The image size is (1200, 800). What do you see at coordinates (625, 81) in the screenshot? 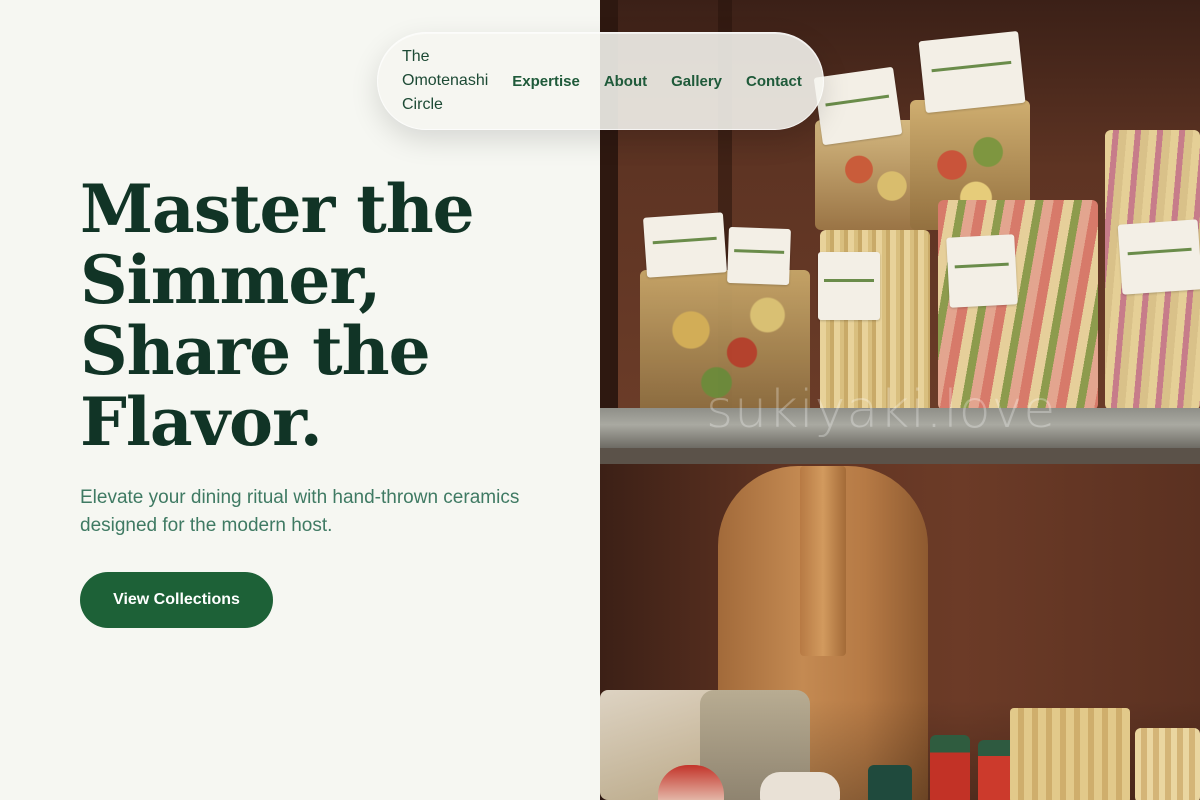
I see `nav-link-about: About` at bounding box center [625, 81].